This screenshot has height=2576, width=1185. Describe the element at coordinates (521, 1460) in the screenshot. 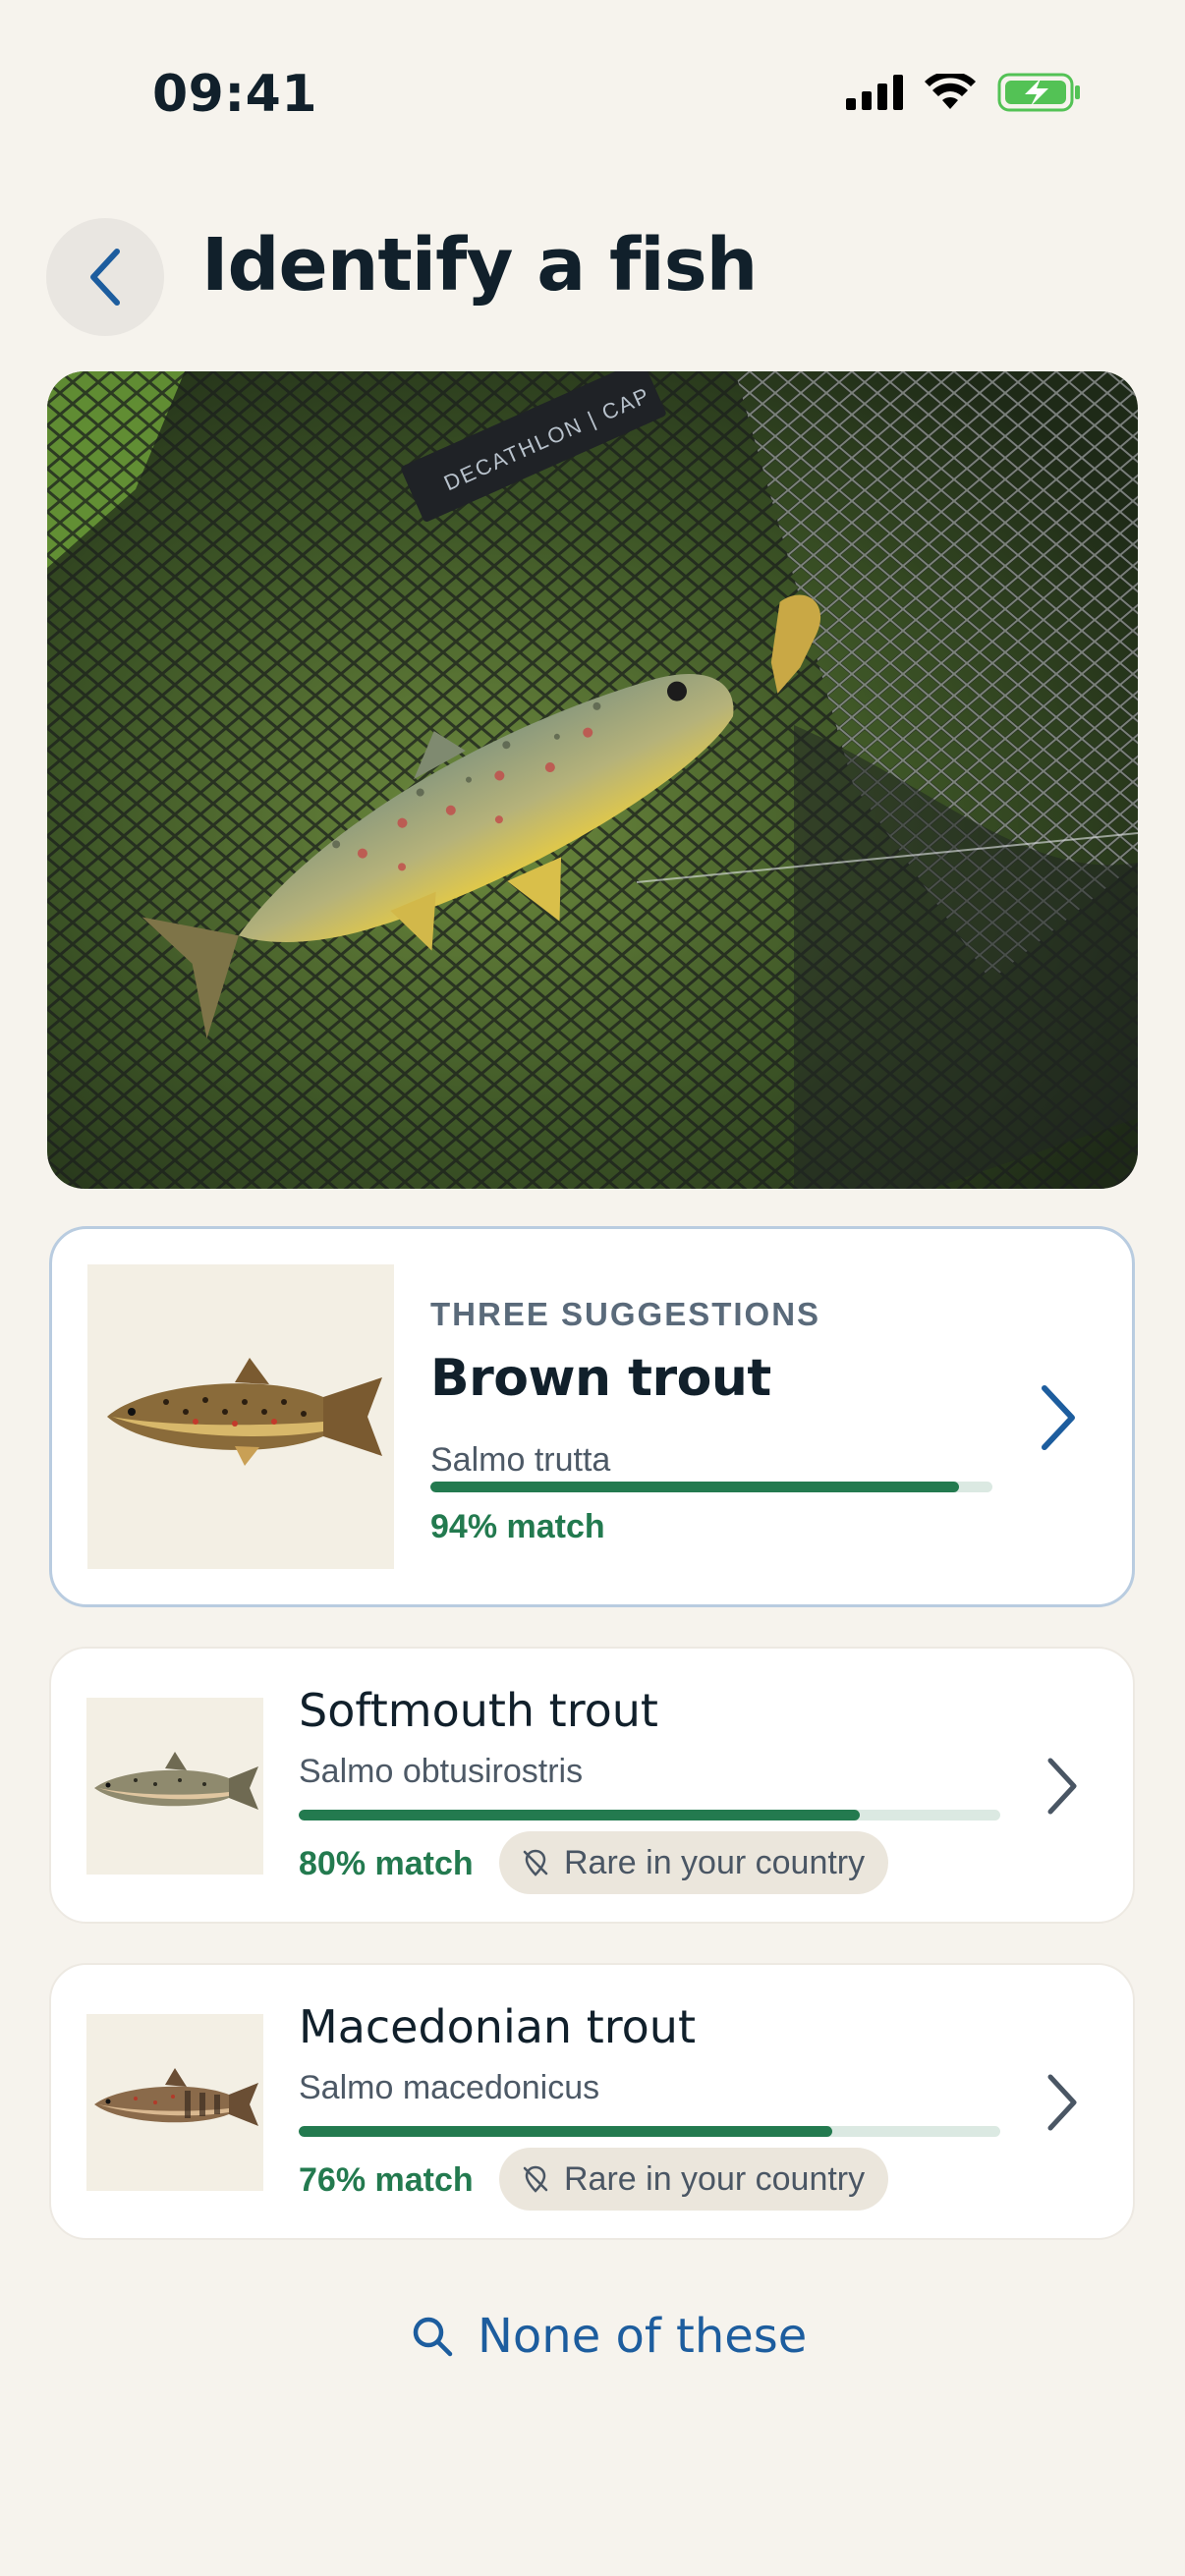

I see `fish-latin-name: Salmo trutta` at that location.